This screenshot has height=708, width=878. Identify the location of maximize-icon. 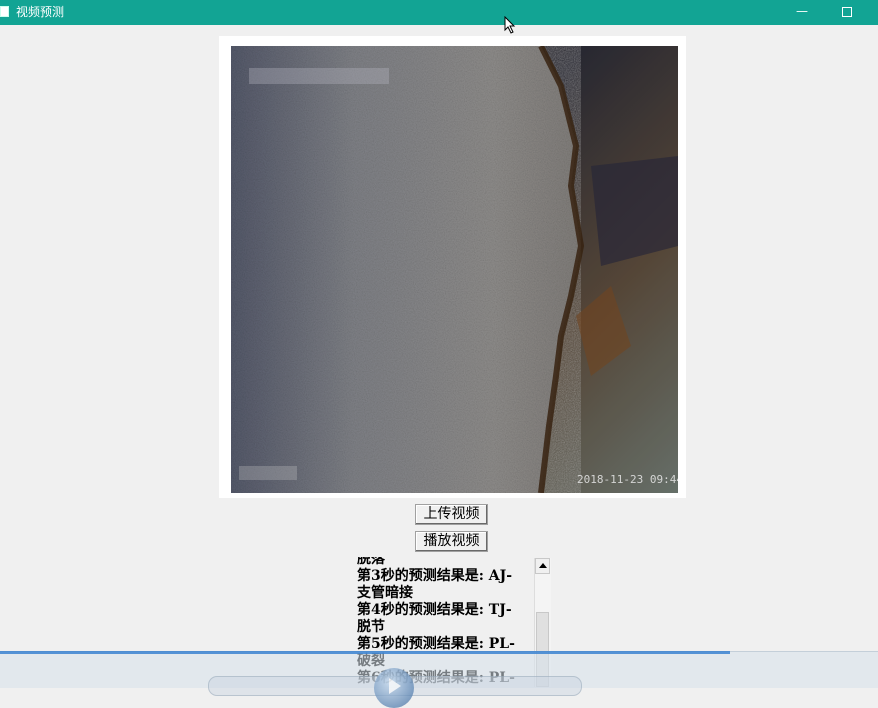
(847, 12).